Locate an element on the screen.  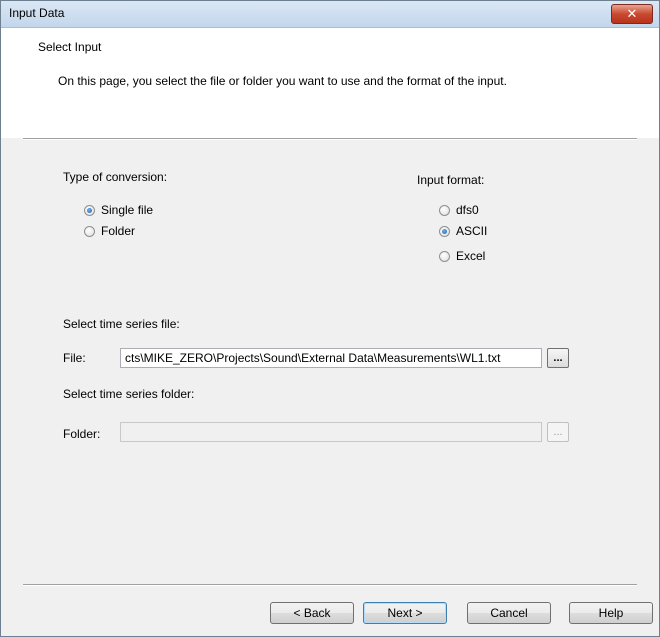
radio-folder: Folder is located at coordinates (109, 231).